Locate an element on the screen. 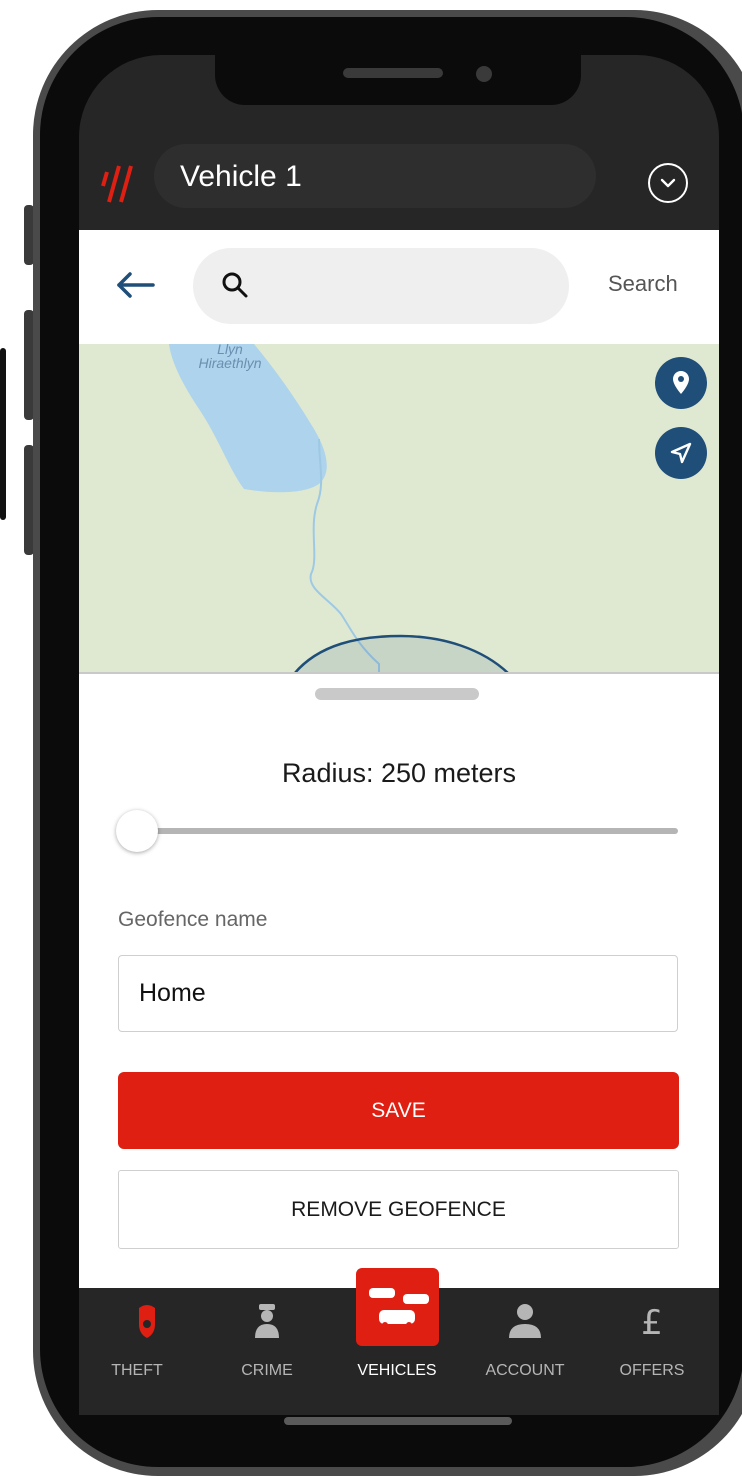 This screenshot has height=1476, width=742. vehicle-dropdown-button is located at coordinates (668, 183).